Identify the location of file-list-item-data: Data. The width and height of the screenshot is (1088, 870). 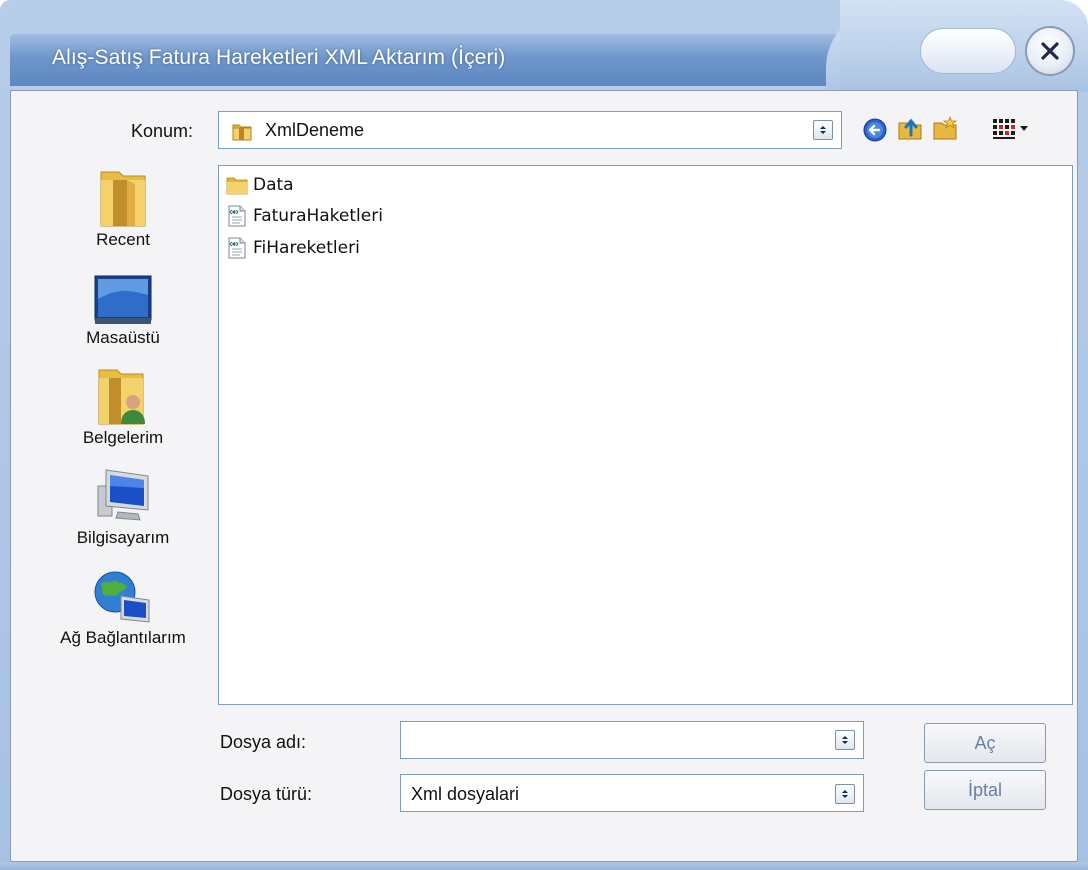
(259, 185).